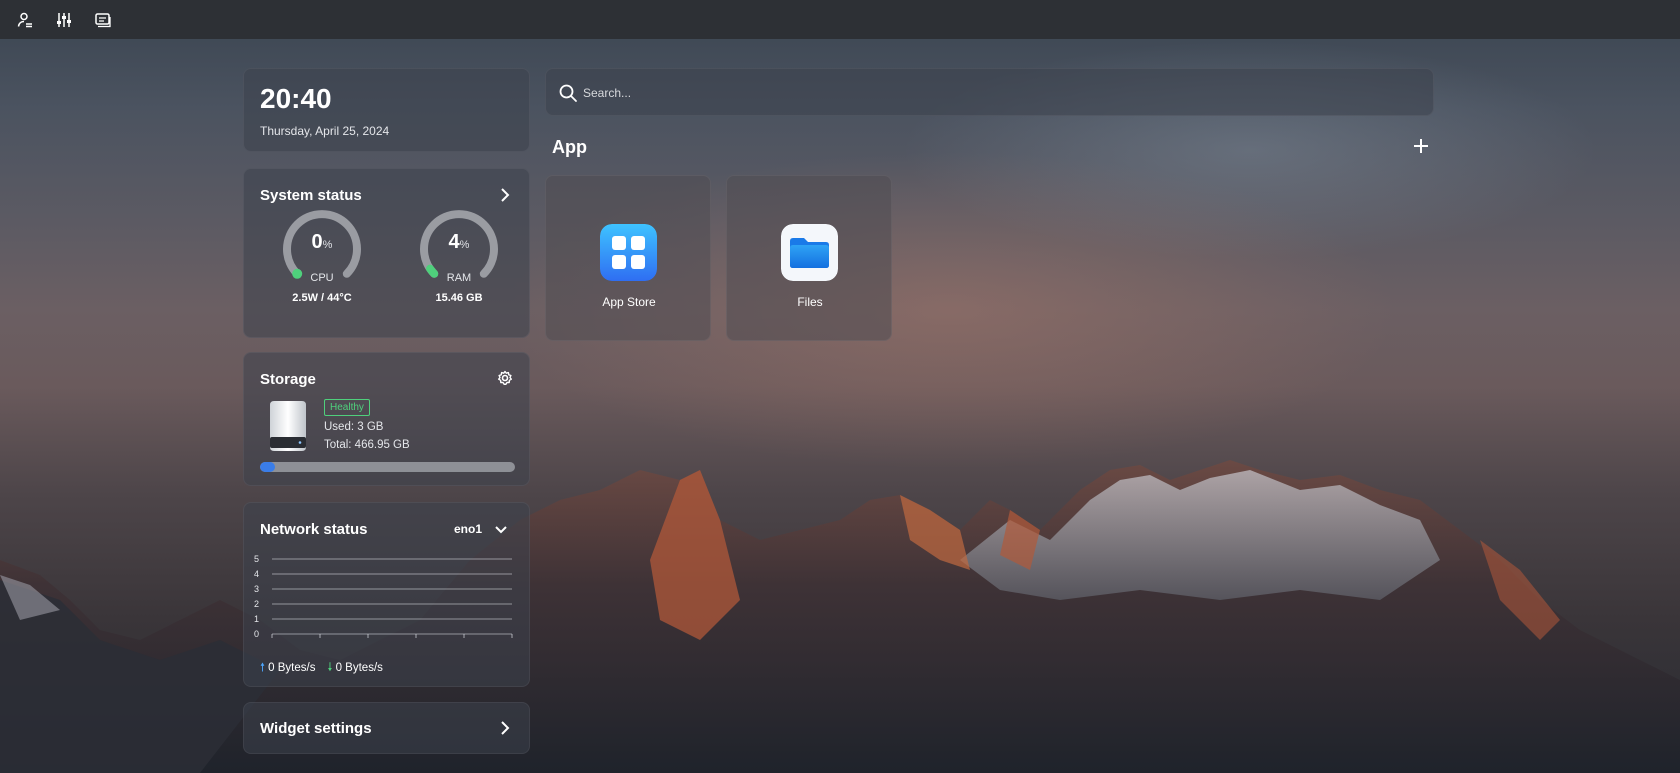 This screenshot has height=773, width=1680. Describe the element at coordinates (322, 298) in the screenshot. I see `cpu-detail: 2.5W / 44°C` at that location.